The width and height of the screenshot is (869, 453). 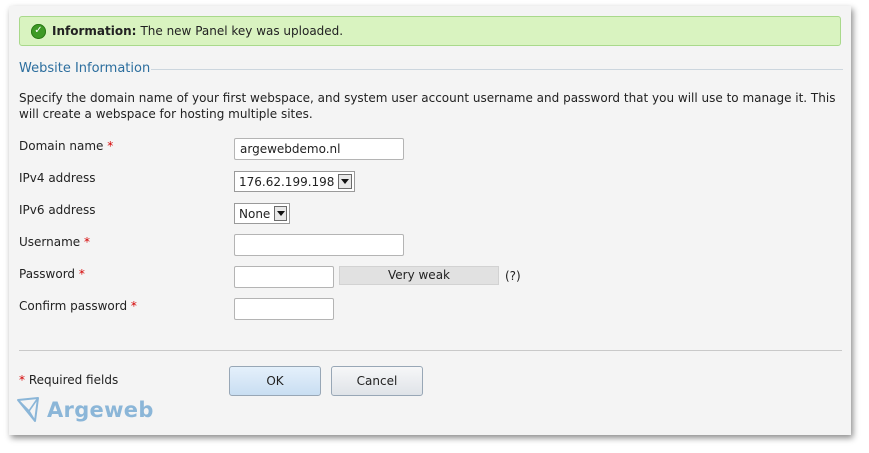 I want to click on domain-label: Domain name *, so click(x=66, y=146).